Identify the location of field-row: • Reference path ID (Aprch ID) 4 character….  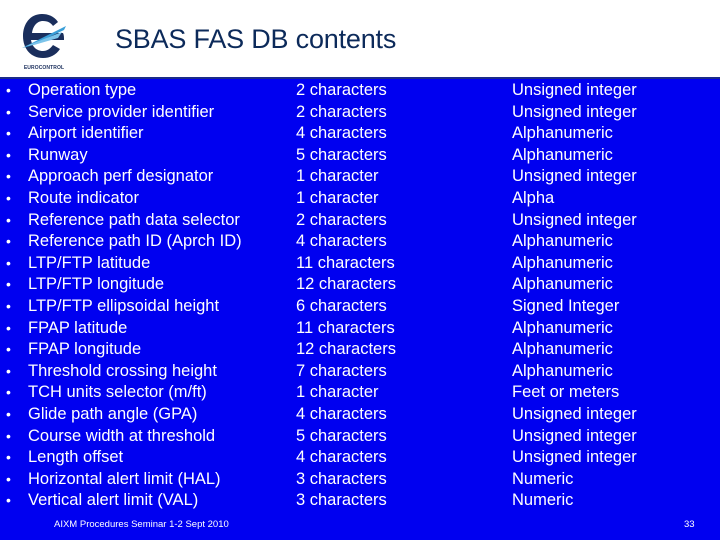
(360, 242).